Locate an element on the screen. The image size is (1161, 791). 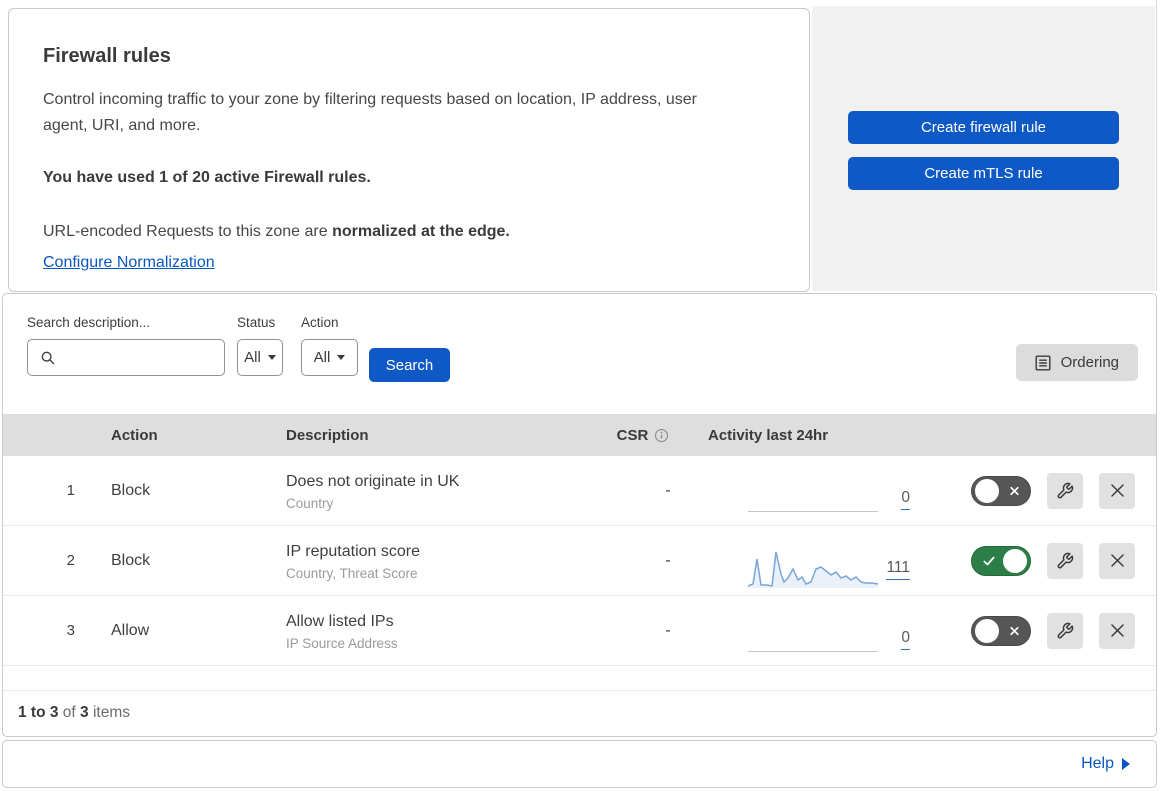
action-label: Action is located at coordinates (320, 322).